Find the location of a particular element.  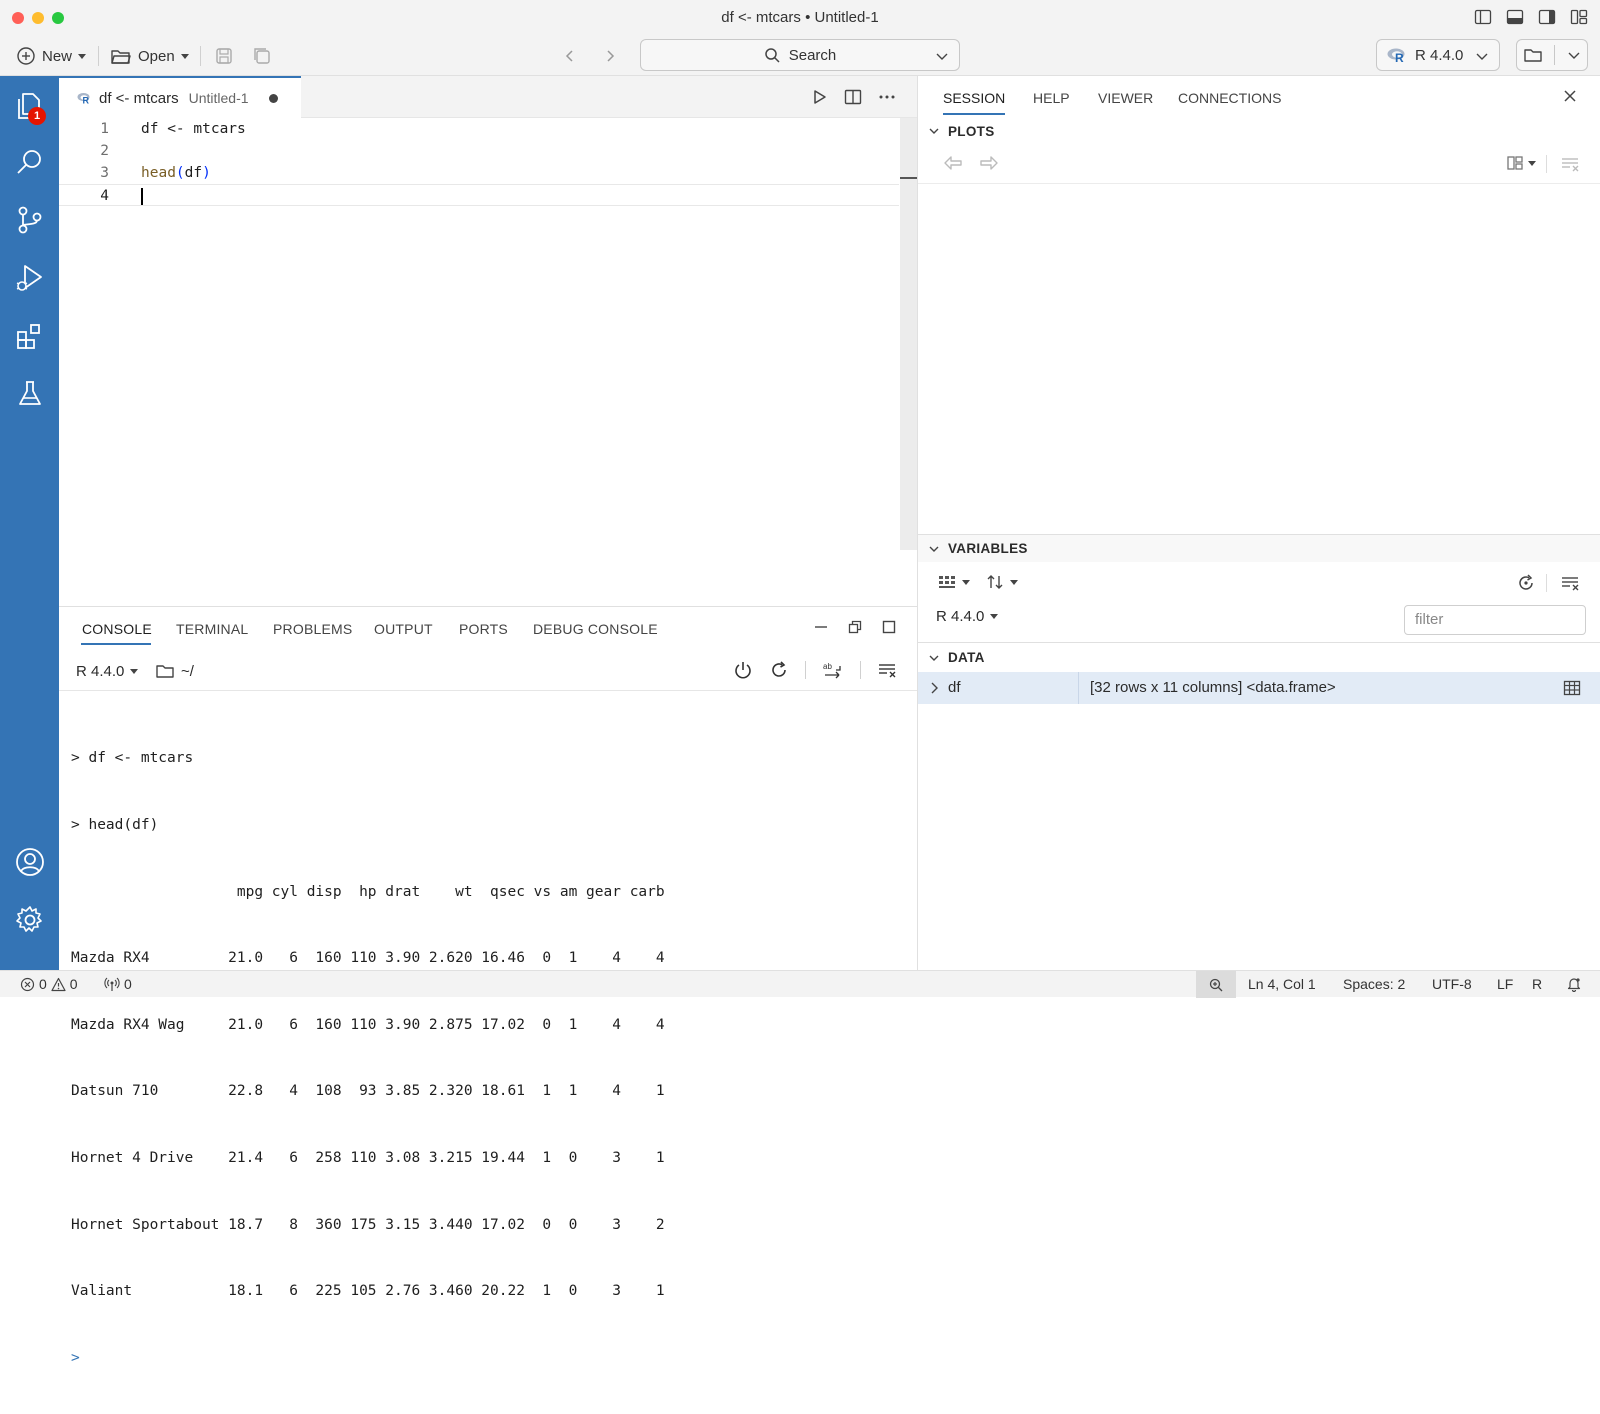

restart-icon is located at coordinates (779, 670).